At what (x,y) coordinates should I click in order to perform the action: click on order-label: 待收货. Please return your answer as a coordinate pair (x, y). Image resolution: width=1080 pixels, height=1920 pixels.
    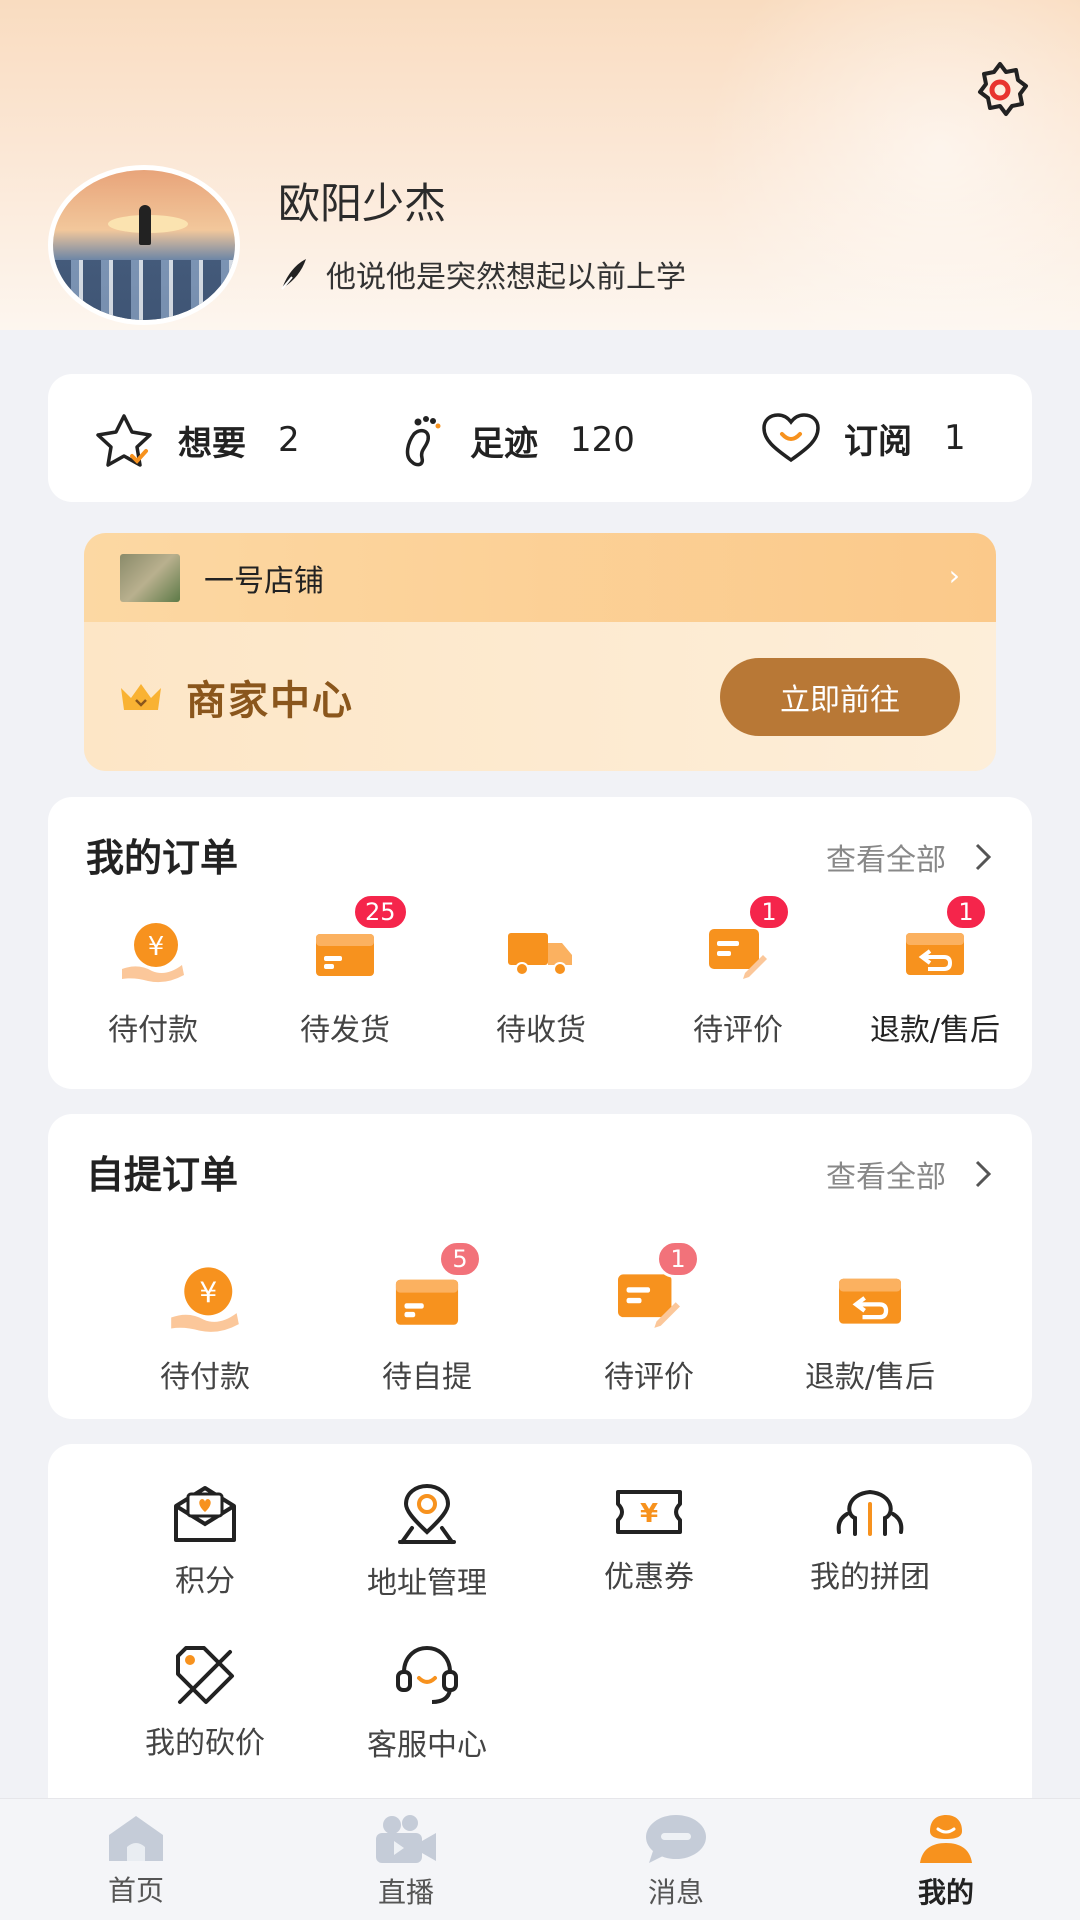
    Looking at the image, I should click on (541, 1030).